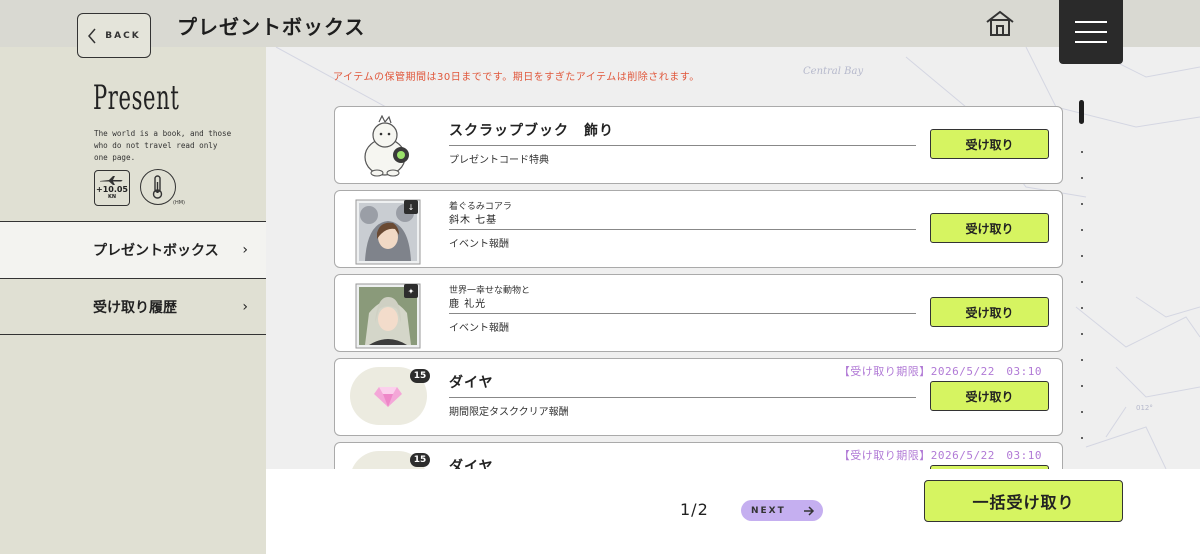  I want to click on page-title: プレゼントボックス, so click(271, 27).